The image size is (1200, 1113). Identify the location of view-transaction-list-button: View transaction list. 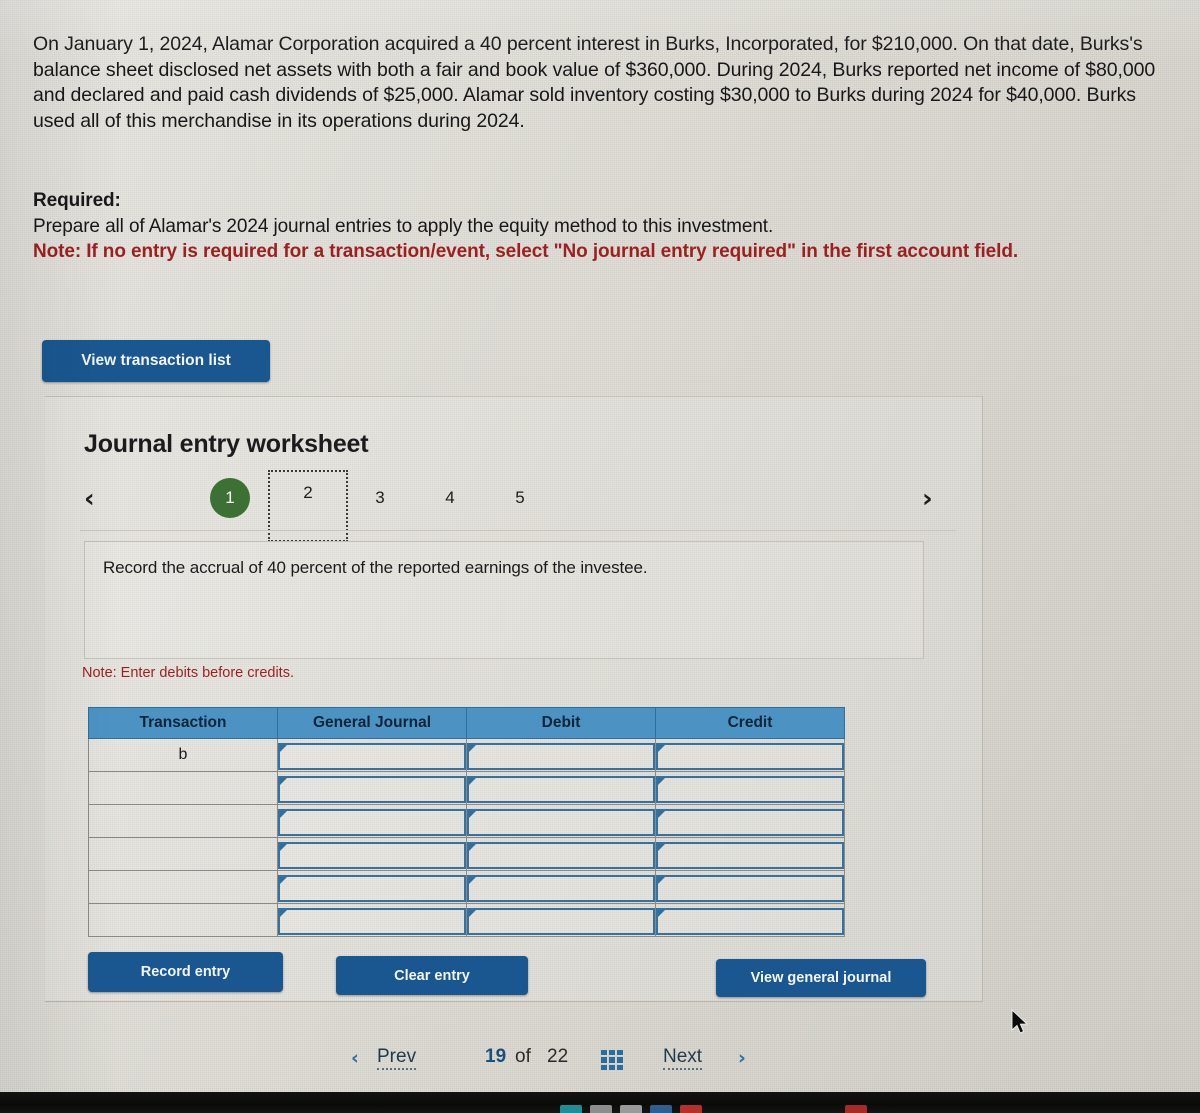
(156, 361).